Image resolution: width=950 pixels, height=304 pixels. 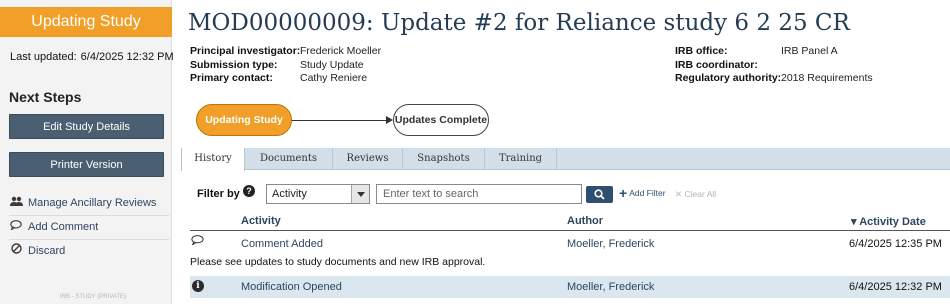 I want to click on header-divider, so click(x=570, y=230).